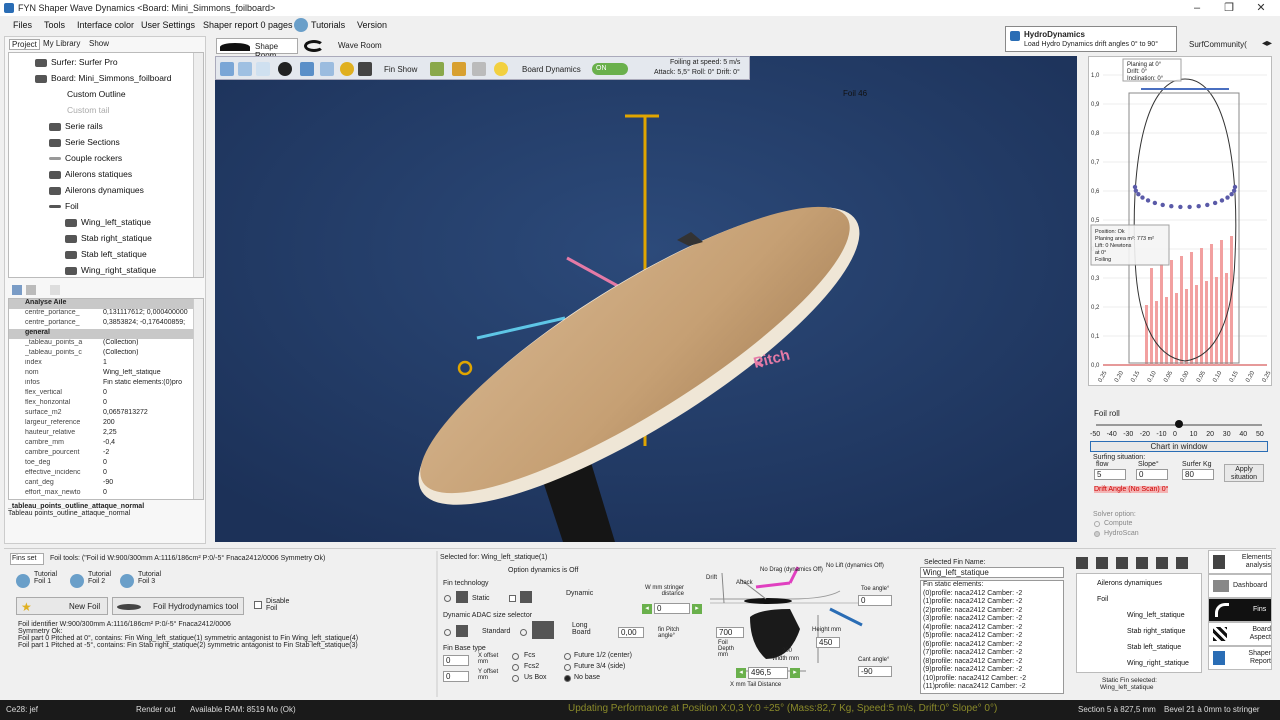  I want to click on compute-radio, so click(1097, 524).